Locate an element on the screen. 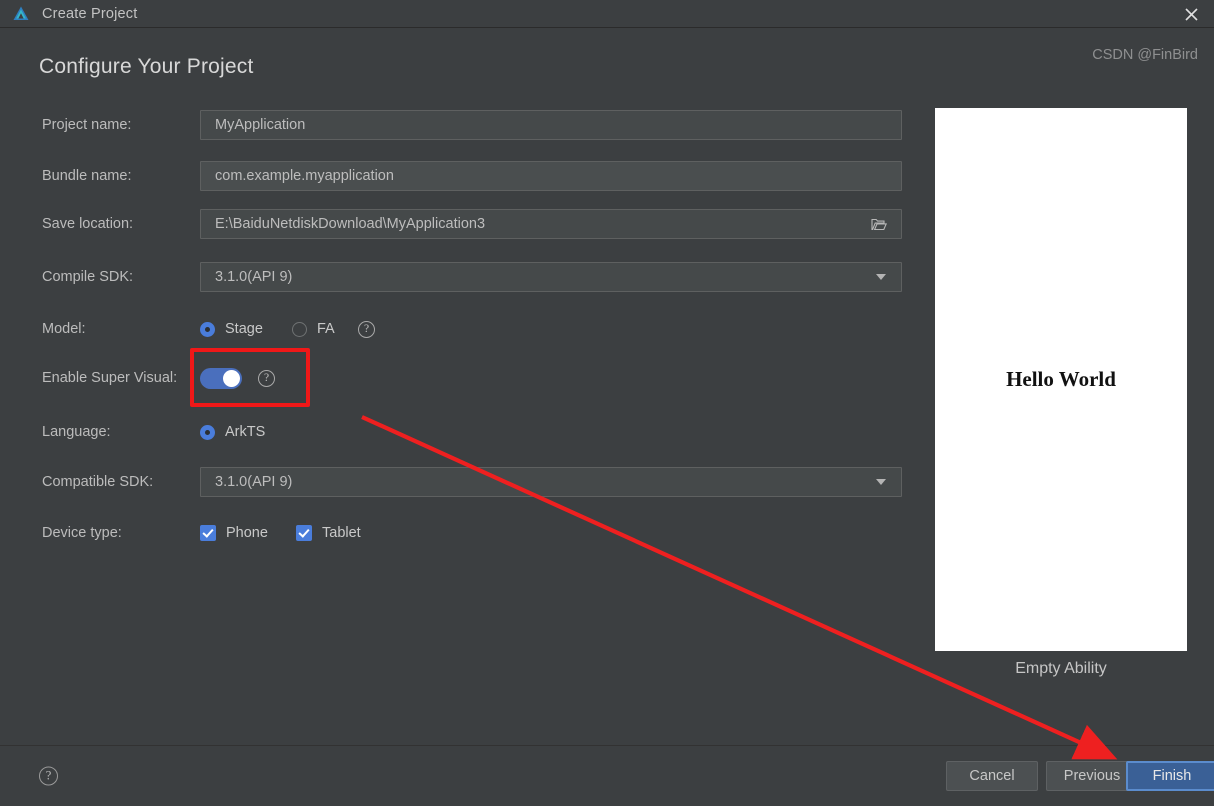 Image resolution: width=1214 pixels, height=806 pixels. field-row-bundle-name: Bundle name: com.example.myapplication is located at coordinates (472, 176).